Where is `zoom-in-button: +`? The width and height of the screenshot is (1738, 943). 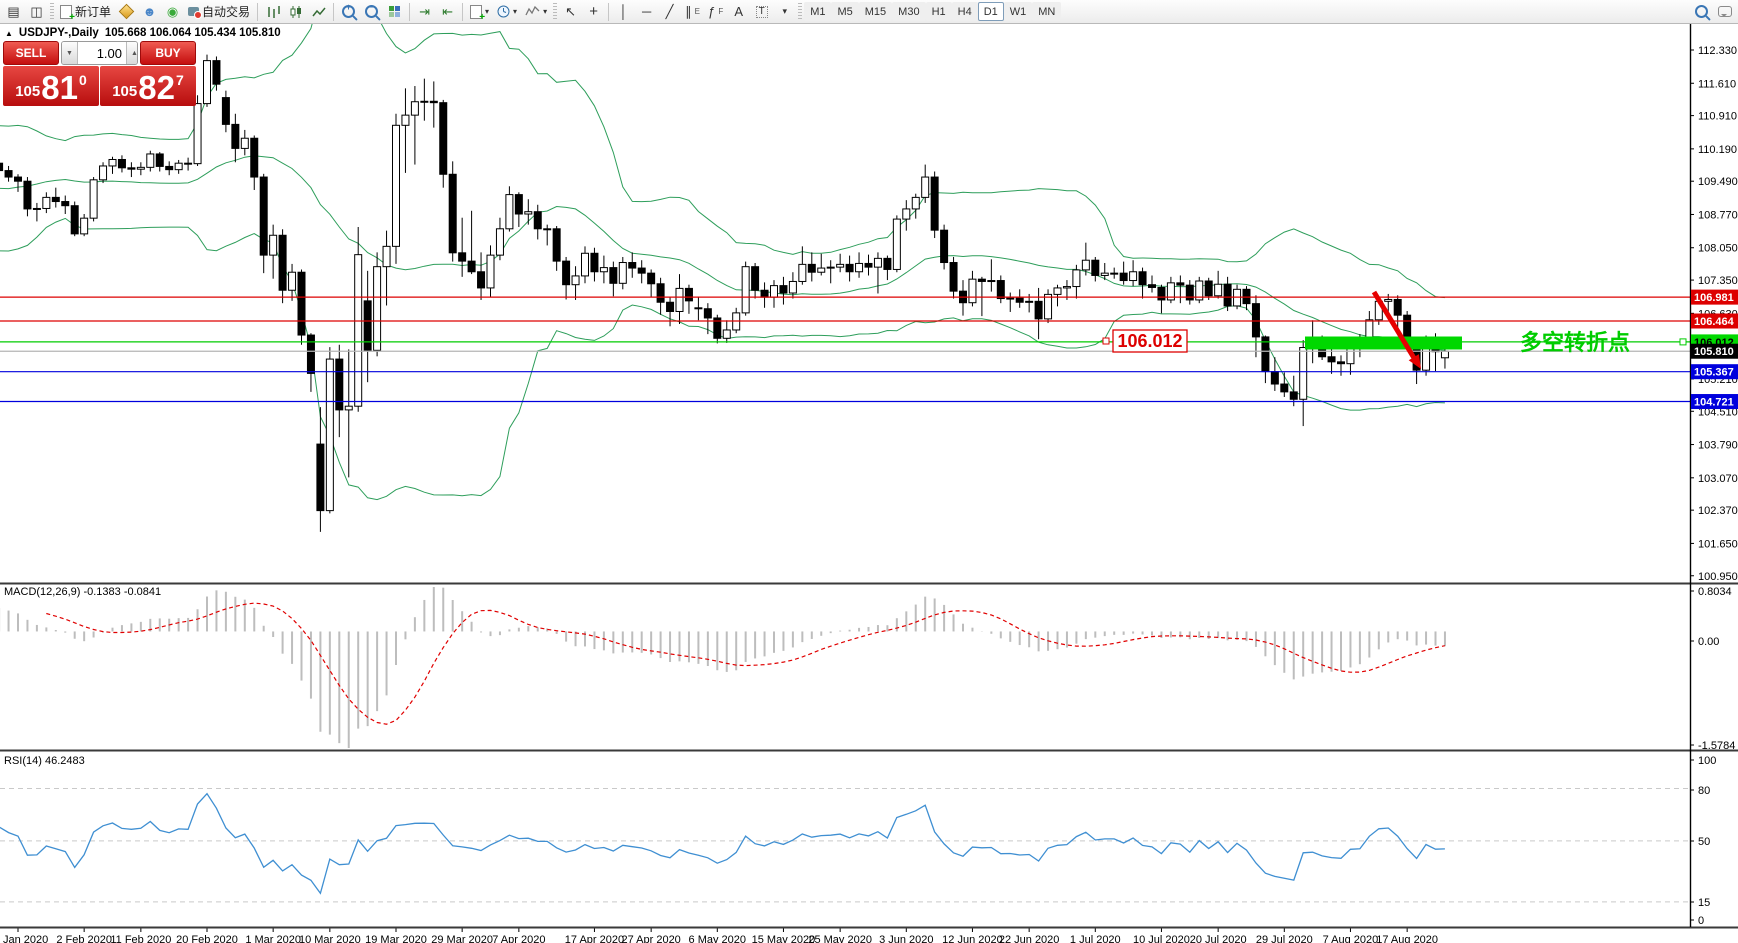 zoom-in-button: + is located at coordinates (348, 11).